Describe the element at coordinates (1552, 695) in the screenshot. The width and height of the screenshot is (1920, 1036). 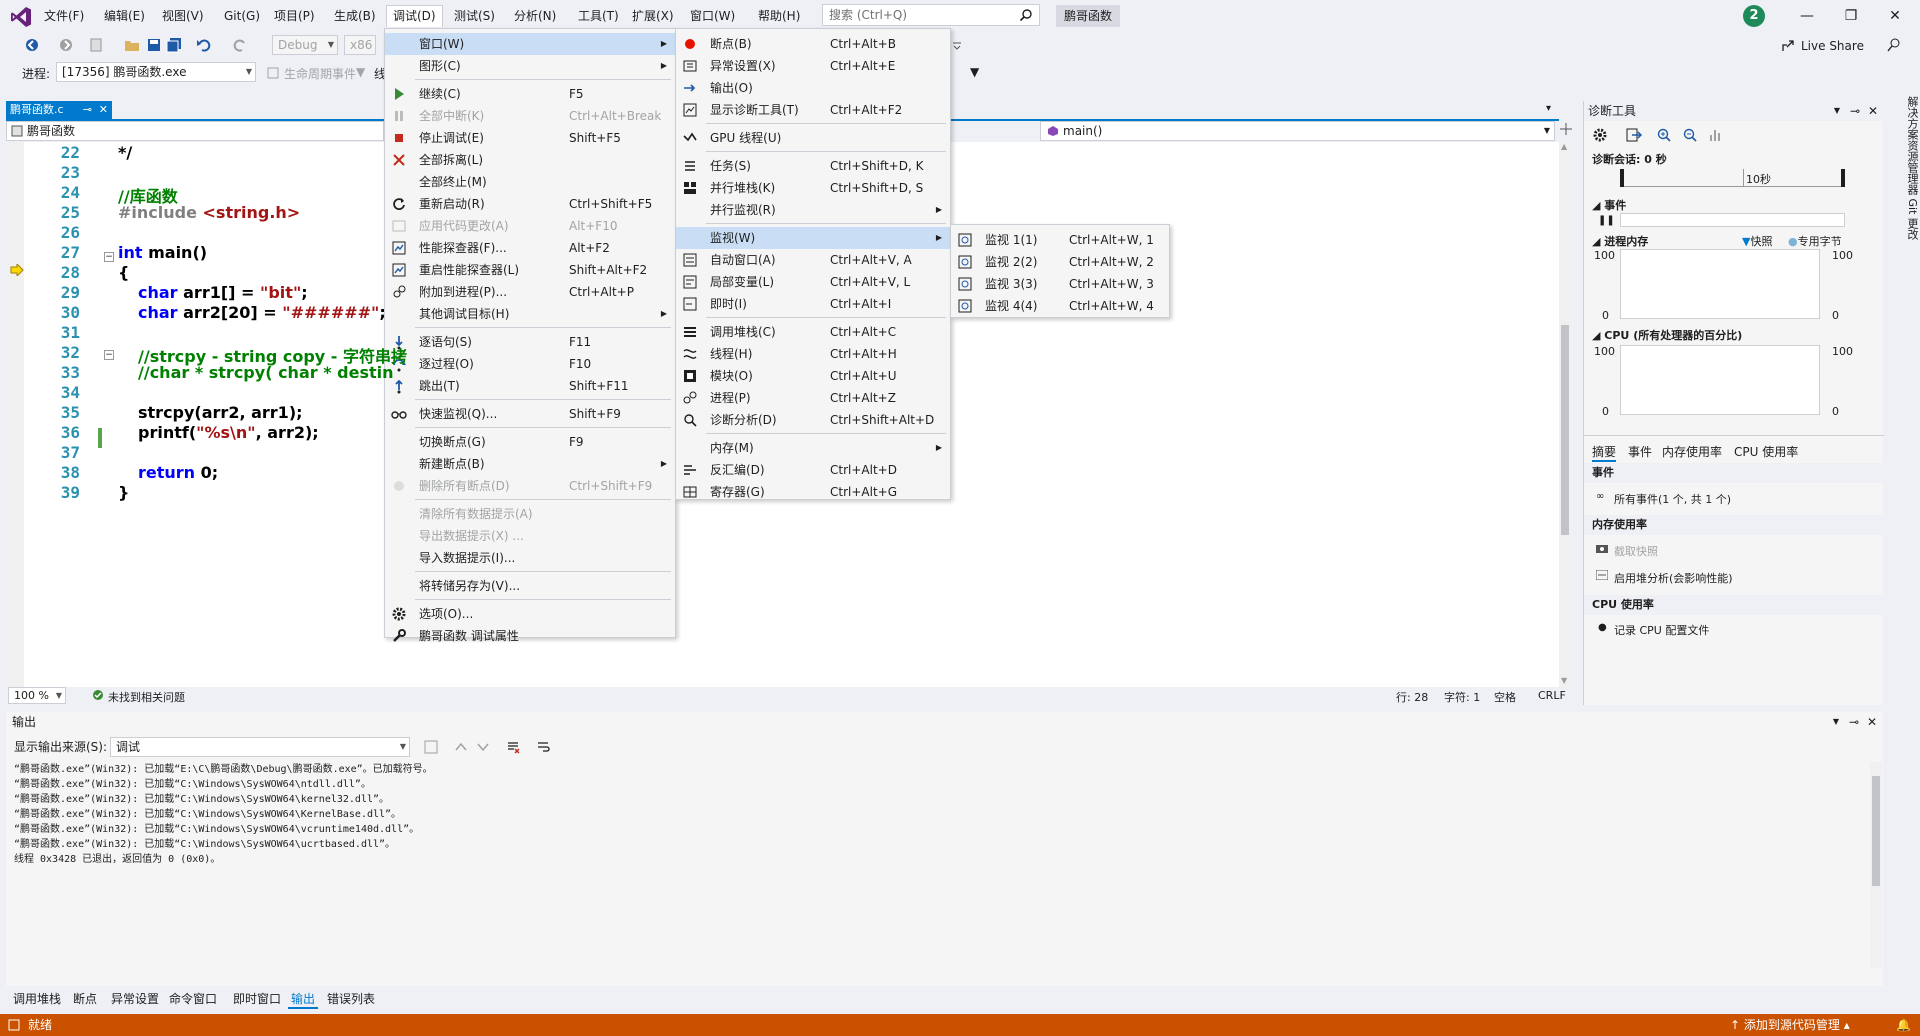
I see `line-ending-indicator: CRLF` at that location.